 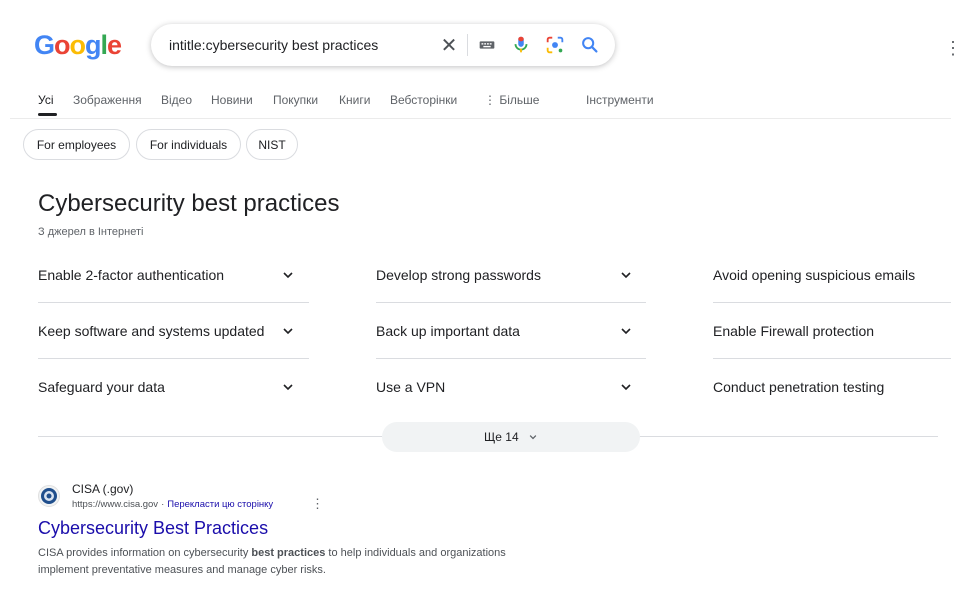 What do you see at coordinates (832, 351) in the screenshot?
I see `accordion-item: Enable Firewall protection` at bounding box center [832, 351].